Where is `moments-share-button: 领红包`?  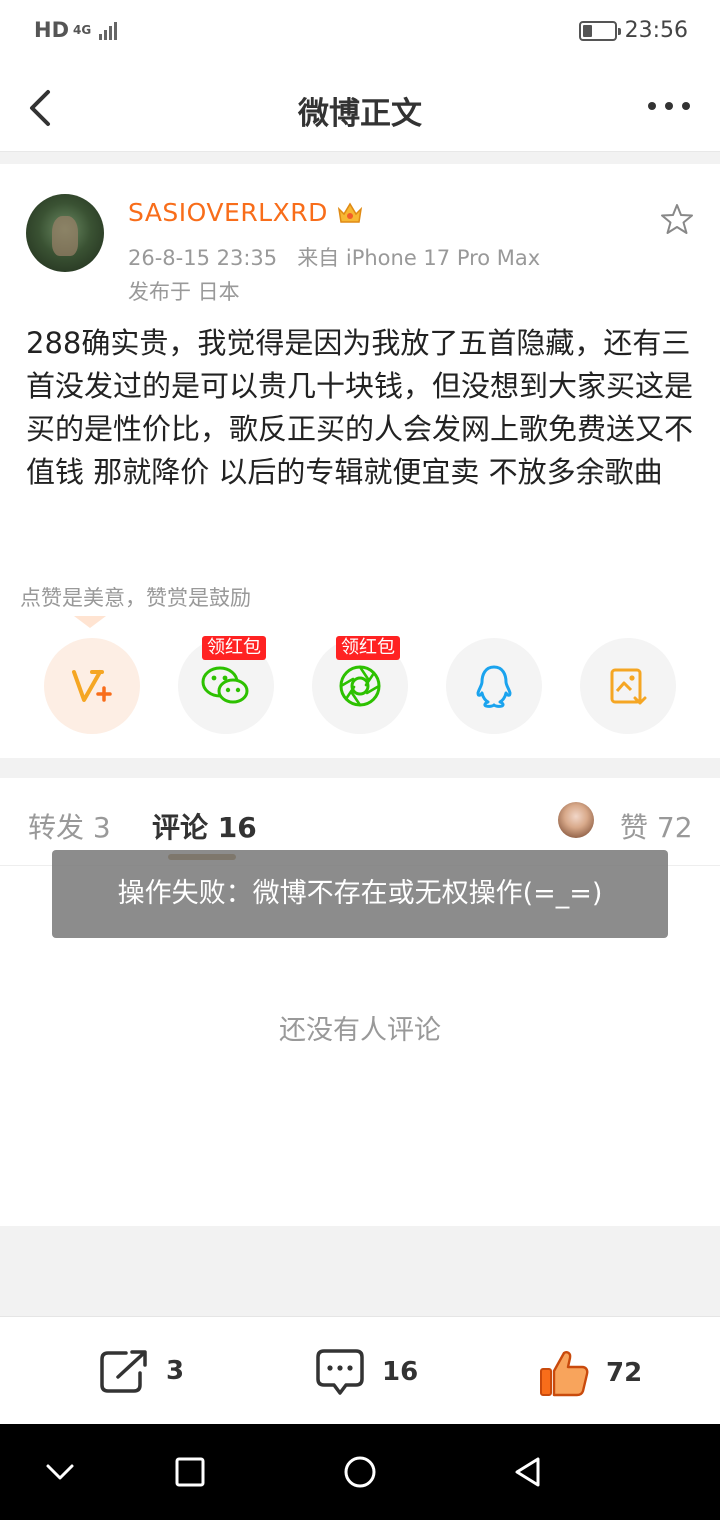
moments-share-button: 领红包 is located at coordinates (360, 685).